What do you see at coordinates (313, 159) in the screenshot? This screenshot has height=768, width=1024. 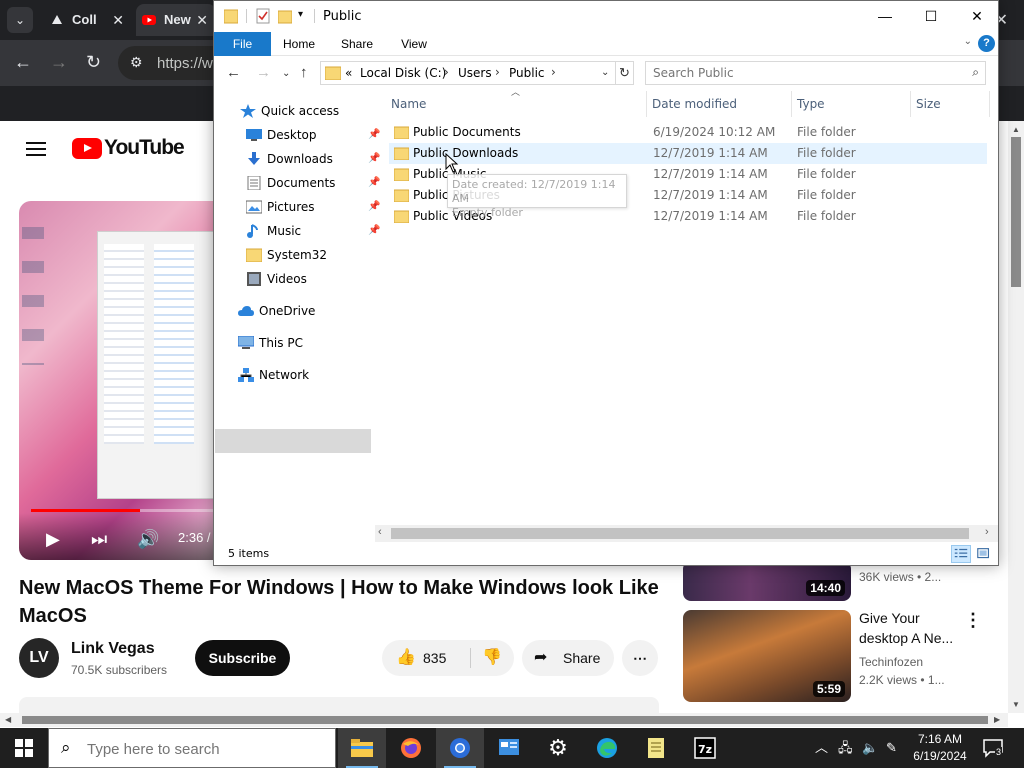 I see `nav-item: Downloads 📌` at bounding box center [313, 159].